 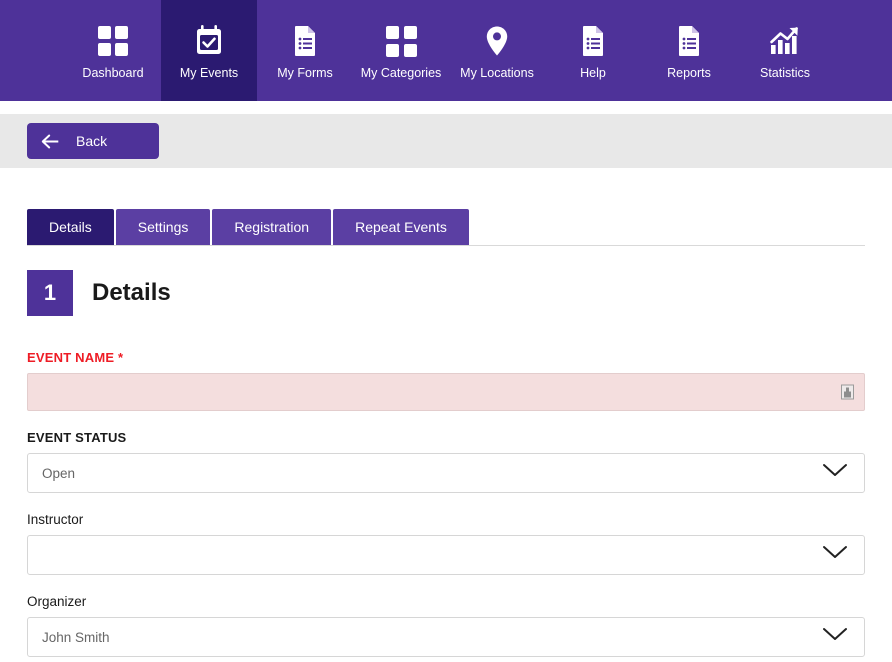 What do you see at coordinates (121, 357) in the screenshot?
I see `required-asterisk: *` at bounding box center [121, 357].